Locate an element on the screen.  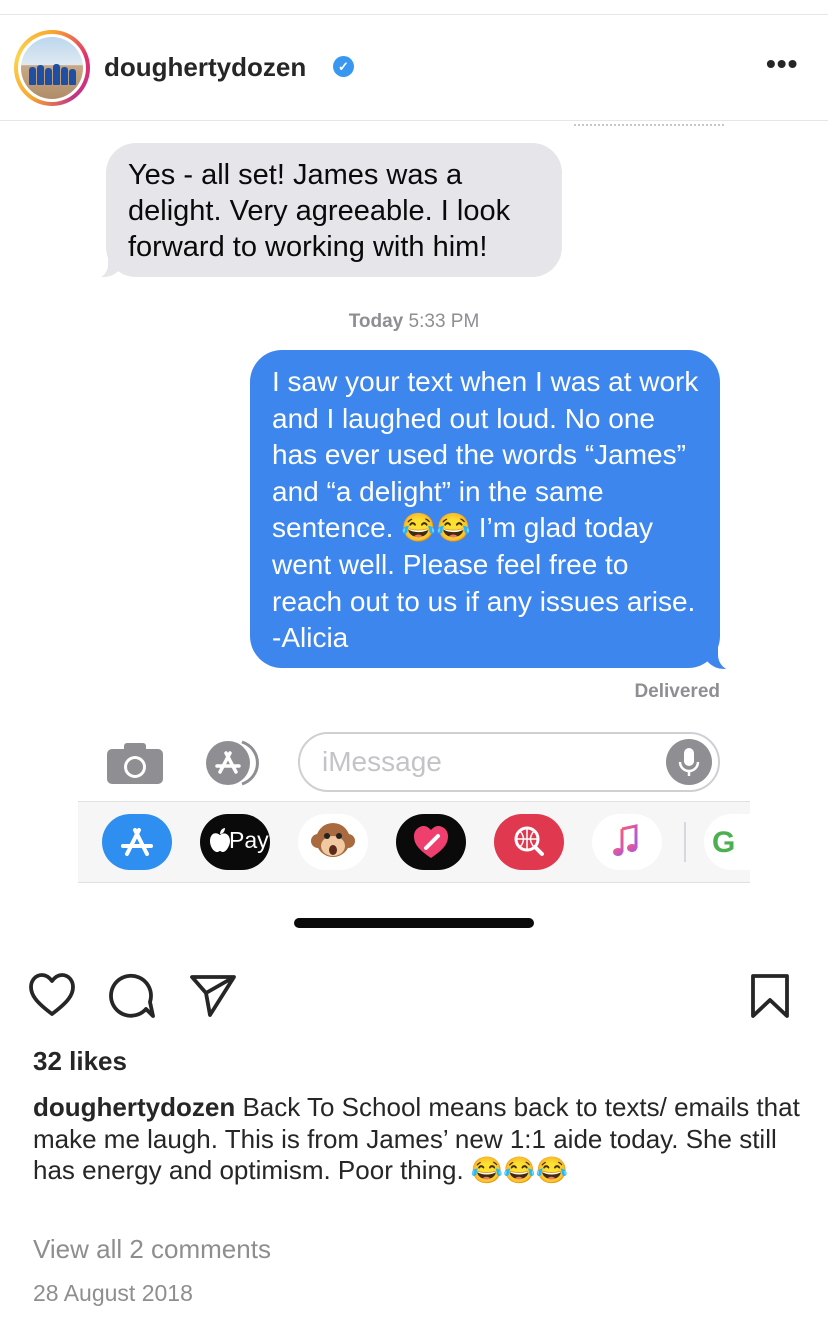
top-divider is located at coordinates (414, 14).